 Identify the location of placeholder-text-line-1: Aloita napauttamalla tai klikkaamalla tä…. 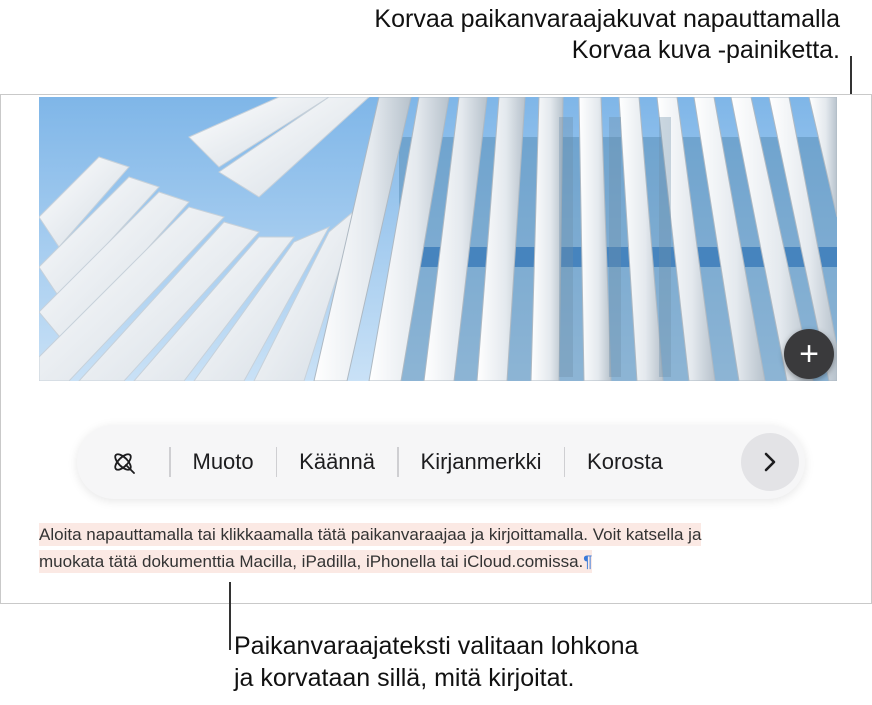
(370, 534).